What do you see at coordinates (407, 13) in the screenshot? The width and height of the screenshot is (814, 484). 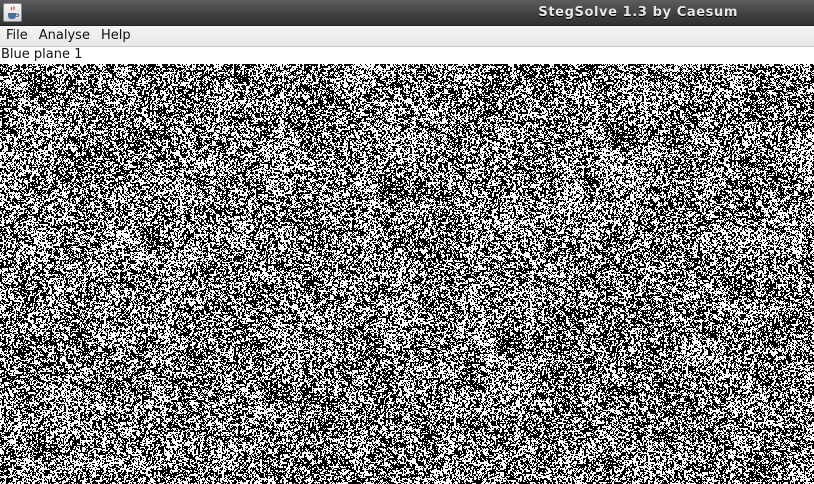 I see `title-bar: StegSolve 1.3 by Caesum` at bounding box center [407, 13].